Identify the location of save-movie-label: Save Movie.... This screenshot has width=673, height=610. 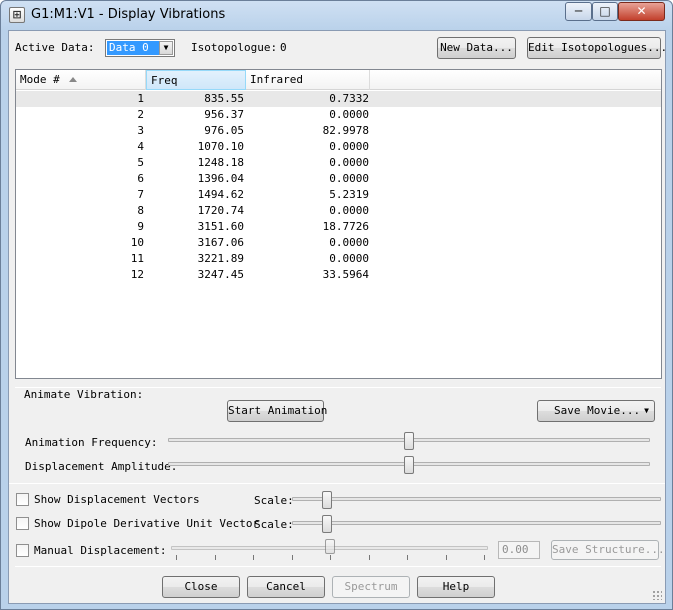
(597, 410).